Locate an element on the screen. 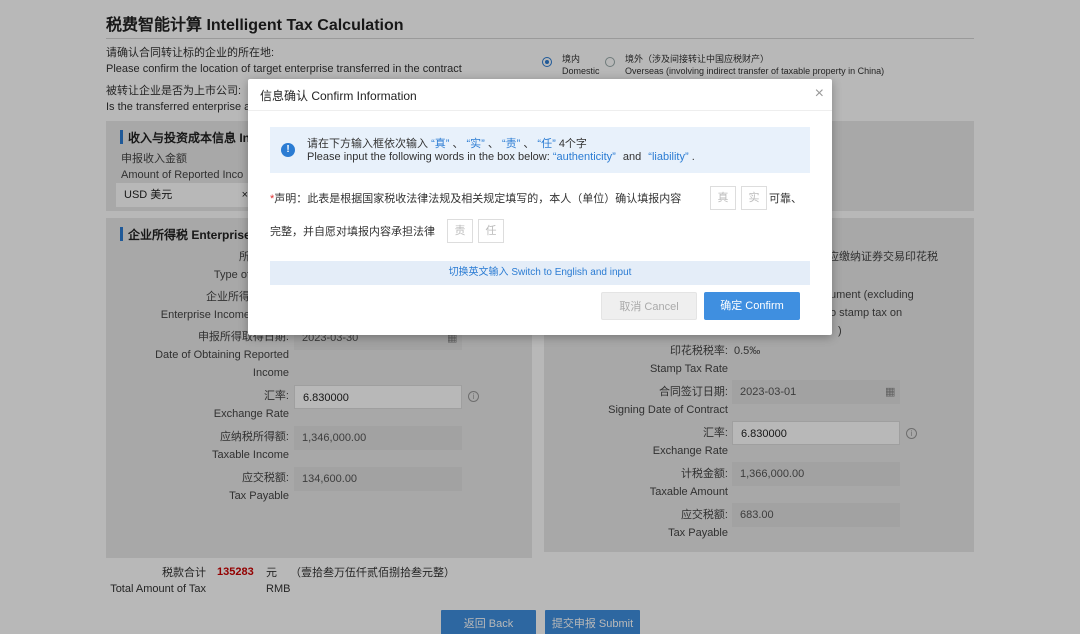  instruction-cn-suffix: 4个字 is located at coordinates (572, 144).